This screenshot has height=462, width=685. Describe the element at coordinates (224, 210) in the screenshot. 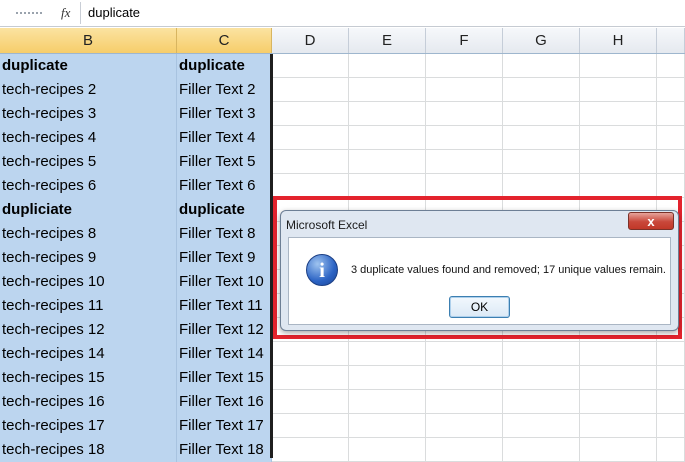

I see `cell-c: duplicate` at that location.